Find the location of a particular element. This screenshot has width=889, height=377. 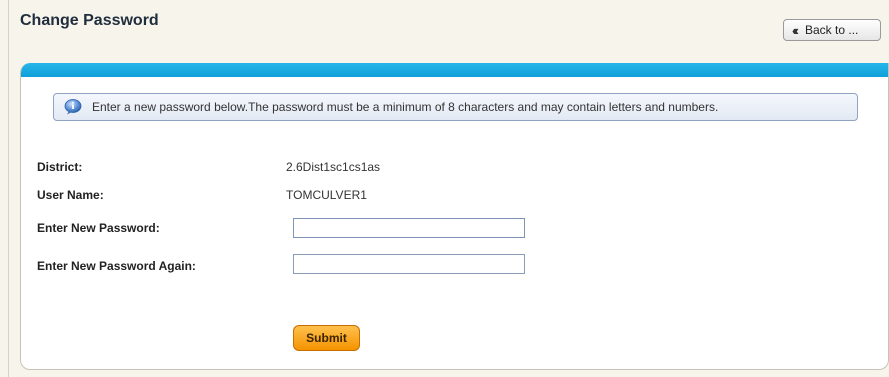

double-chevron-left-icon: ‹‹‹ is located at coordinates (795, 30).